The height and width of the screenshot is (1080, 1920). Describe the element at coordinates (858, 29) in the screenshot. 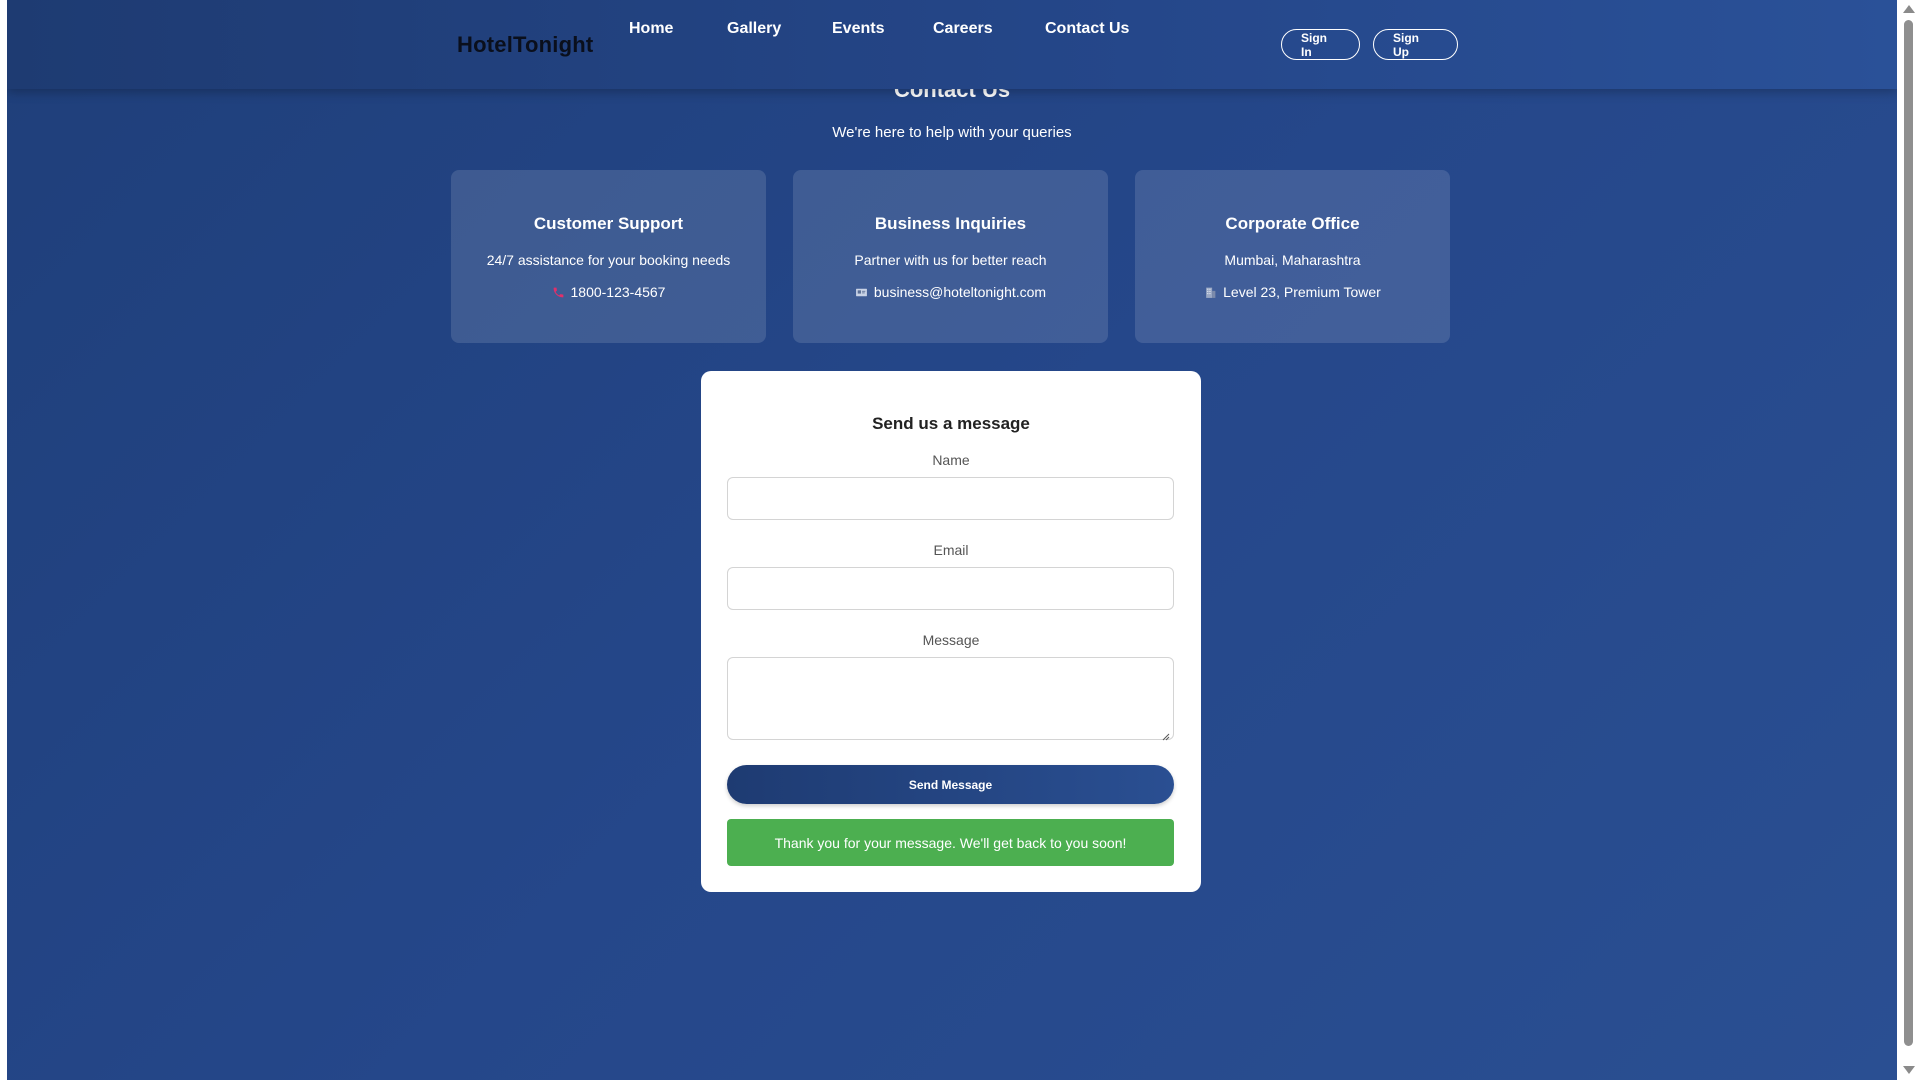

I see `nav-events: Events` at that location.